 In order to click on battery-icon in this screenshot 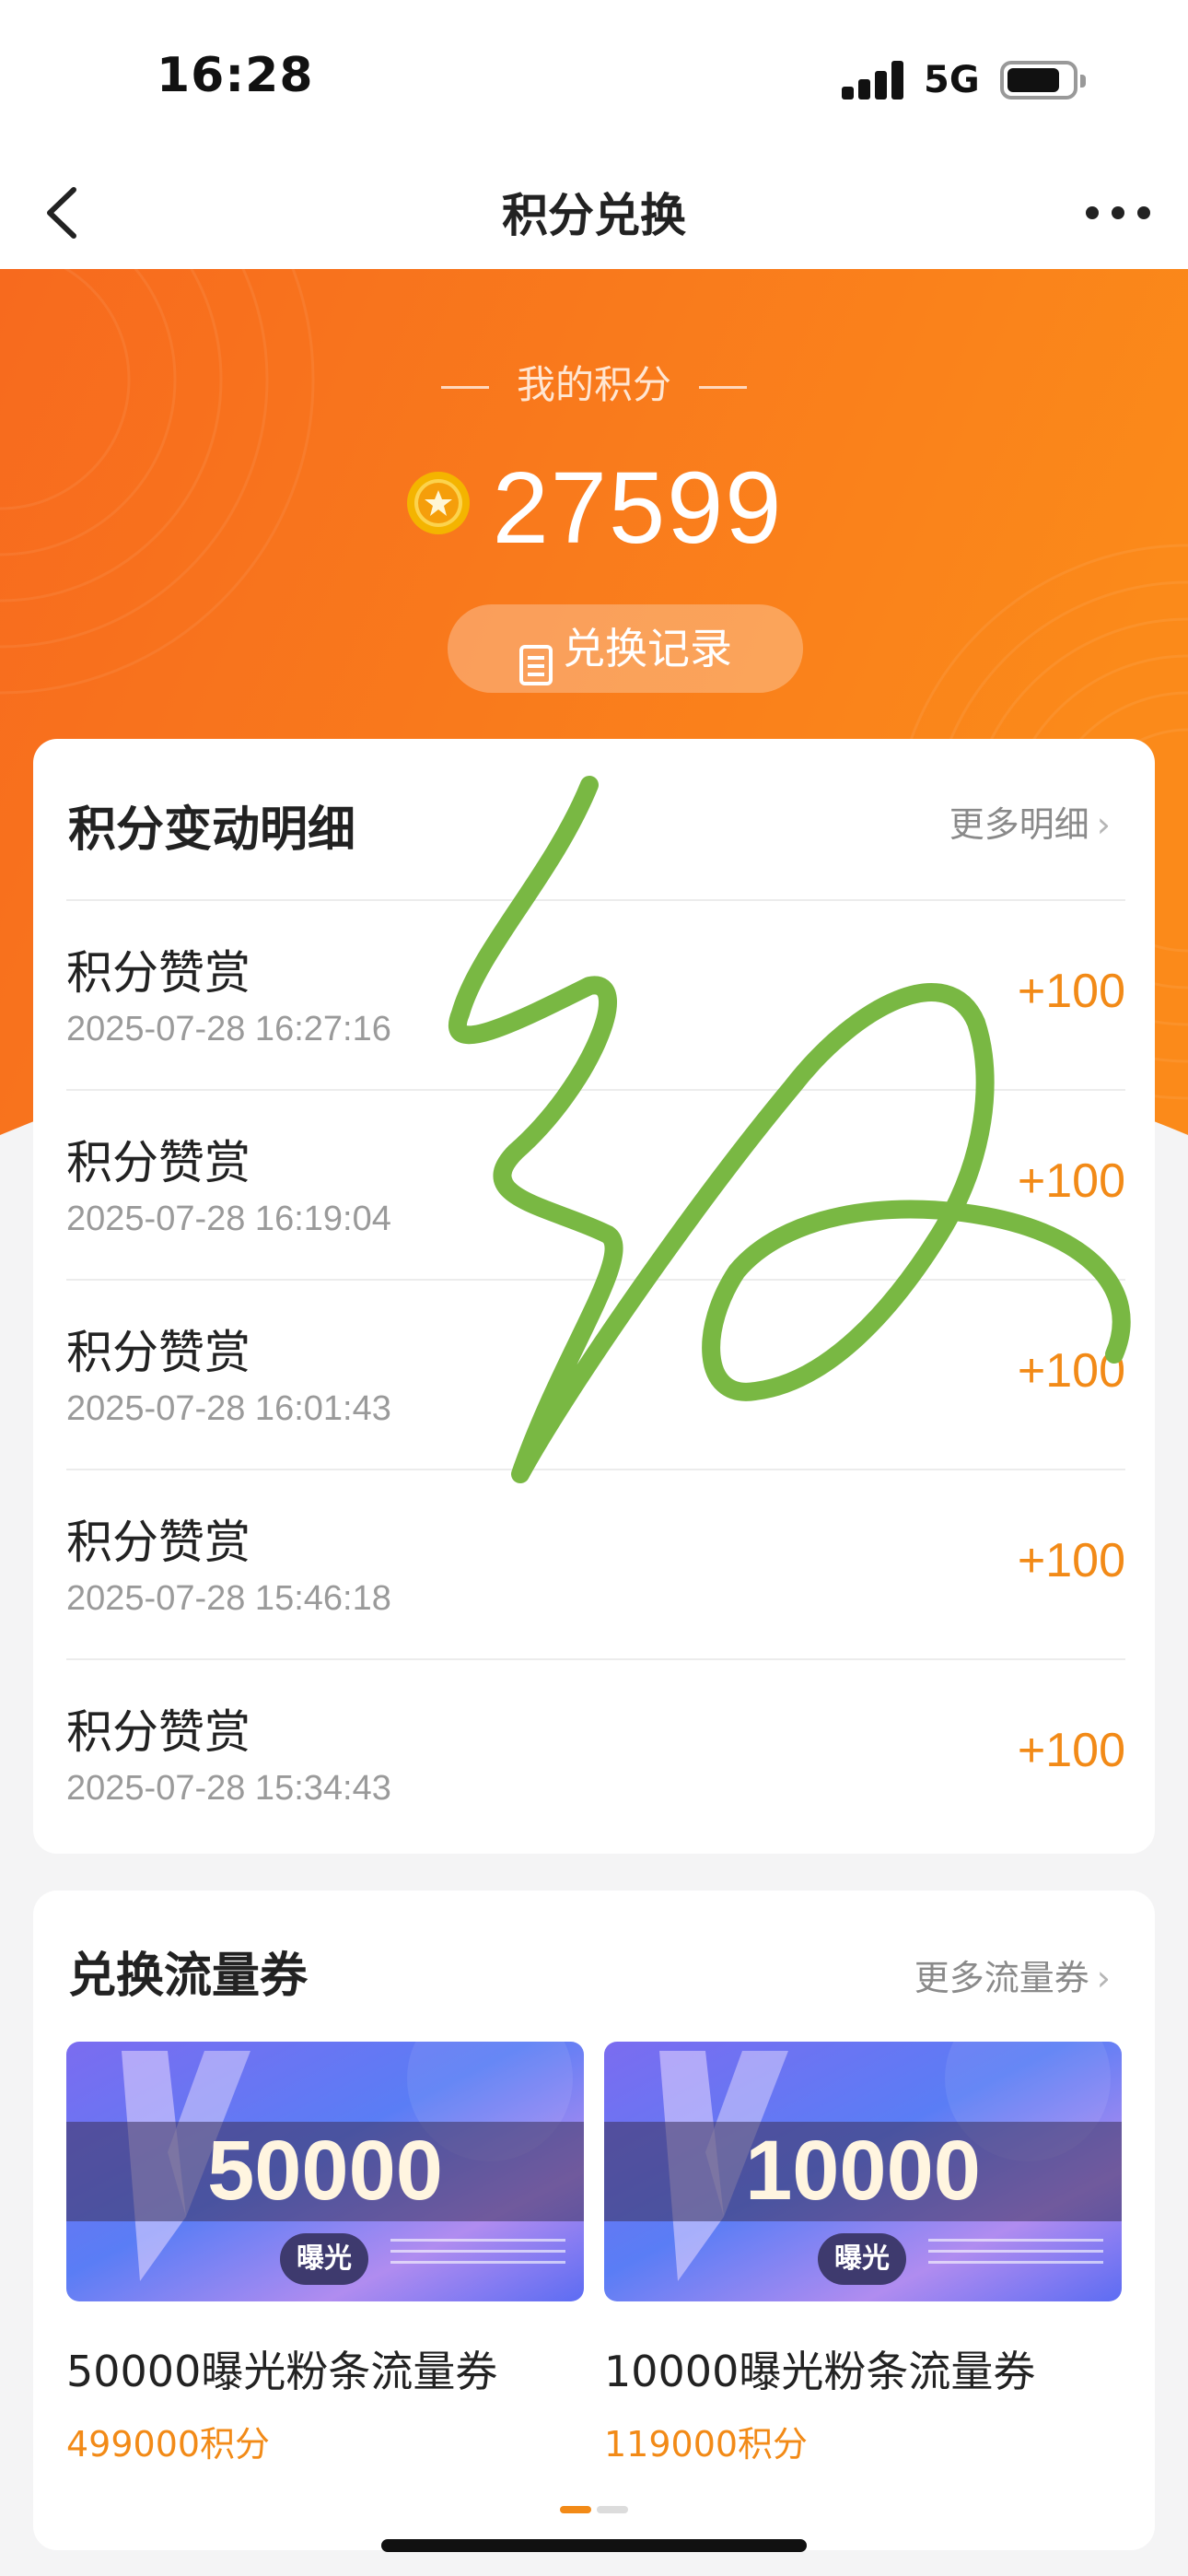, I will do `click(1043, 80)`.